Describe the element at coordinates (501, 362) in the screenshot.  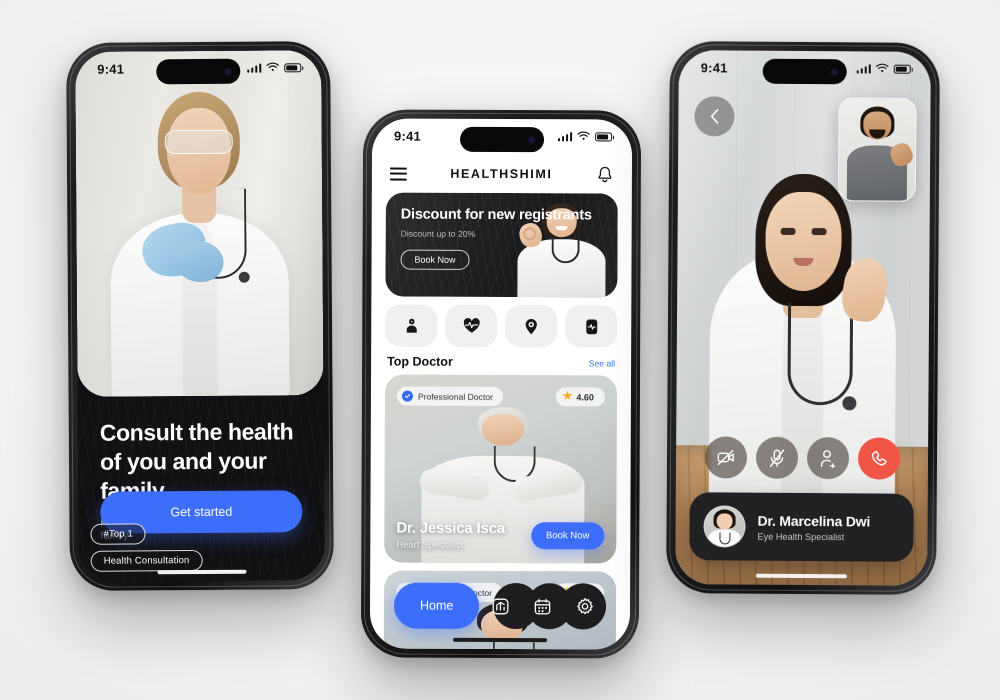
I see `section-header: Top Doctor See all` at that location.